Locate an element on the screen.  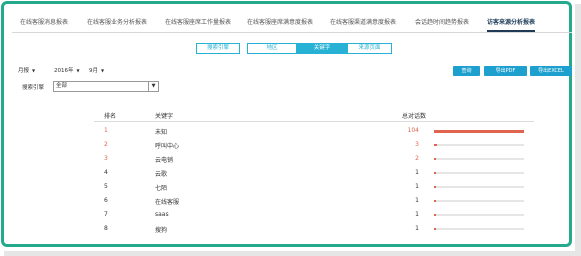
rank-cell: 1 is located at coordinates (106, 130).